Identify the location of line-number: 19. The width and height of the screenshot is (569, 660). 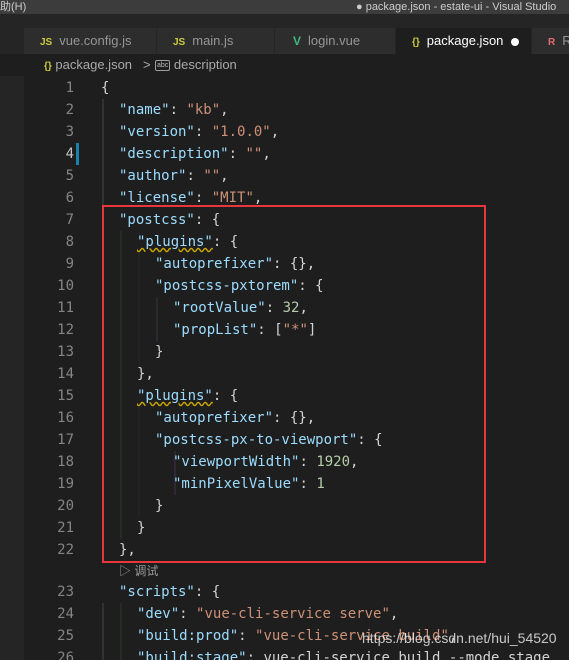
(65, 484).